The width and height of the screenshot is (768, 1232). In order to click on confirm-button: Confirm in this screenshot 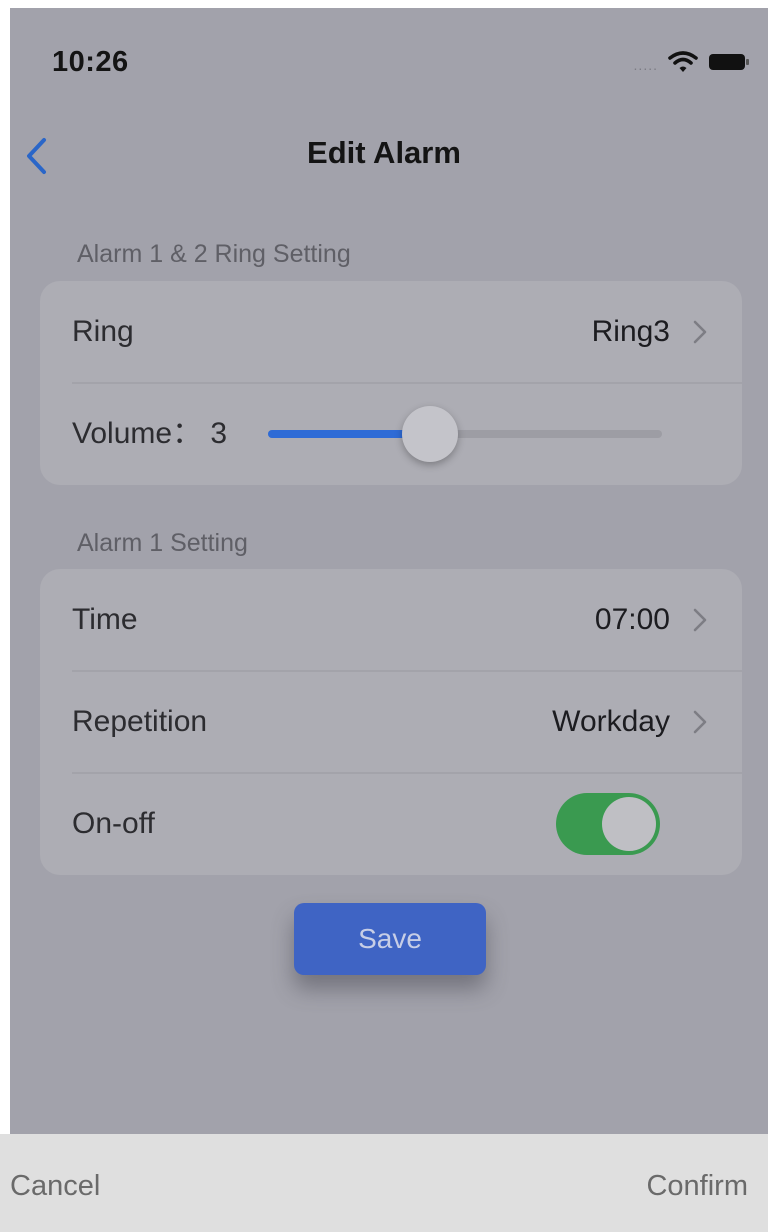, I will do `click(697, 1183)`.